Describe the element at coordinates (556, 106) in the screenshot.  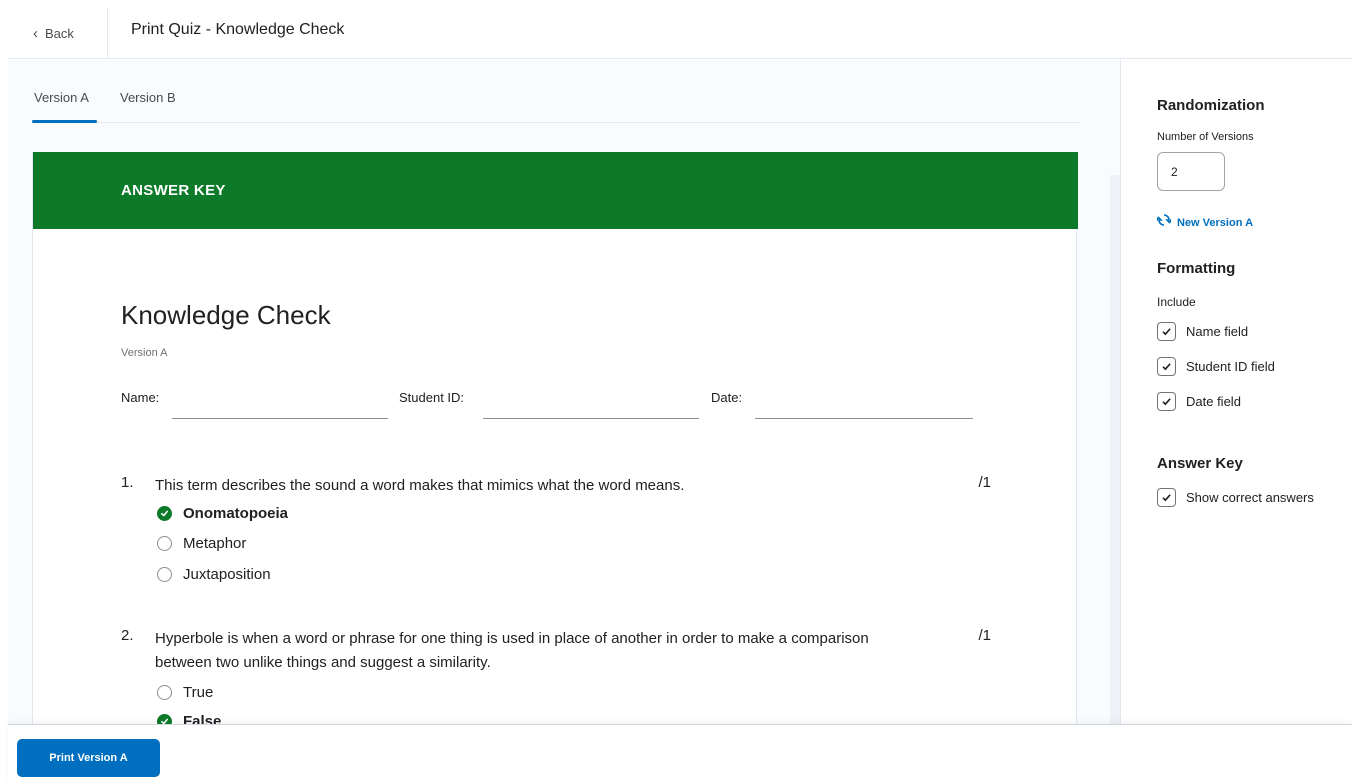
I see `version-tabs: Version A Version B` at that location.